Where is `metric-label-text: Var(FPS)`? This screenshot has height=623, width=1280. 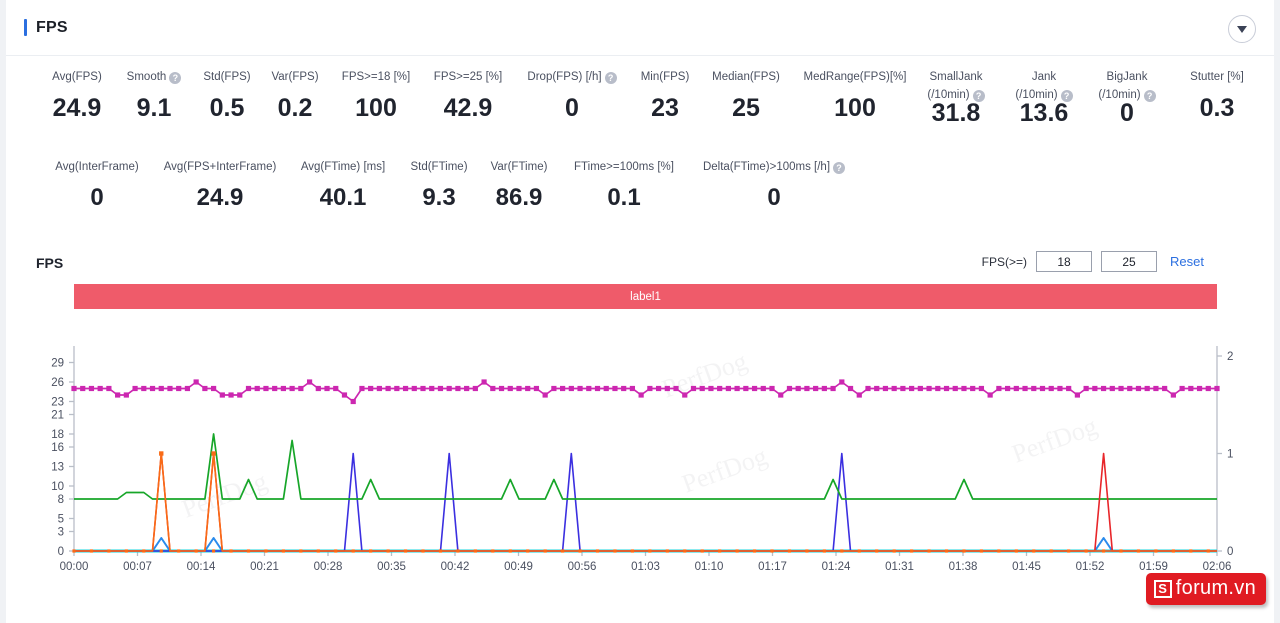
metric-label-text: Var(FPS) is located at coordinates (295, 77).